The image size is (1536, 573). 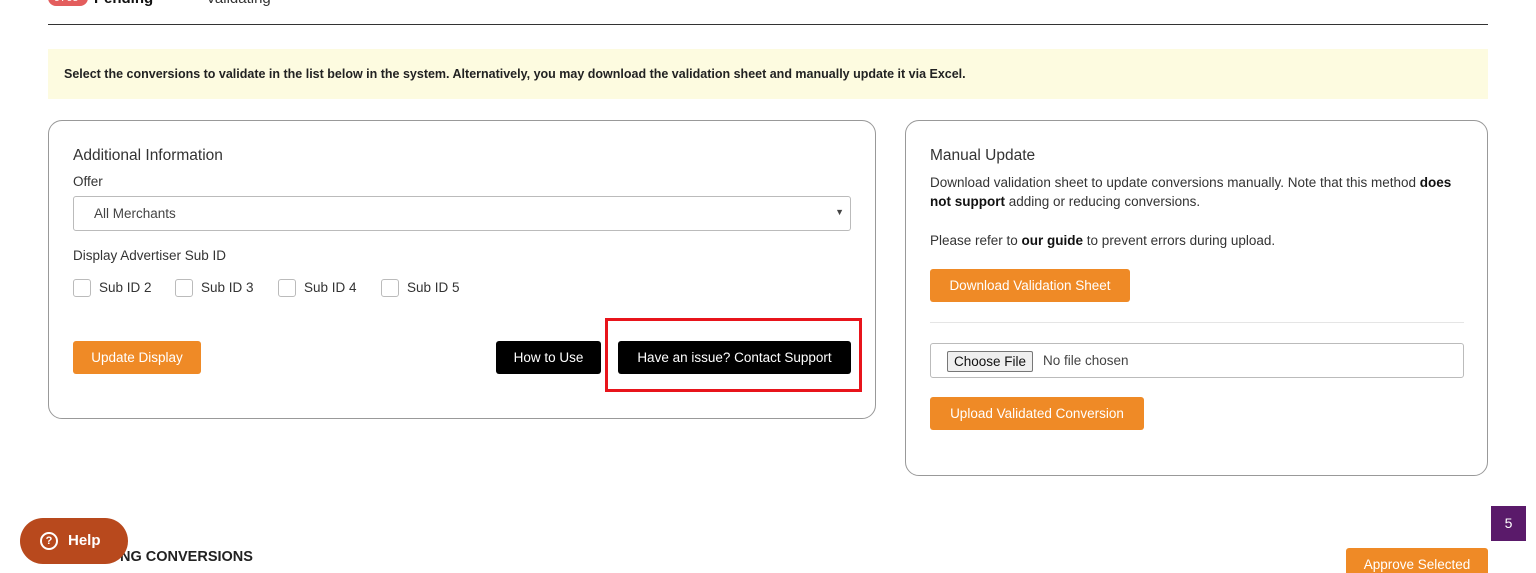 I want to click on guide-text-2: to prevent errors during upload., so click(x=1179, y=240).